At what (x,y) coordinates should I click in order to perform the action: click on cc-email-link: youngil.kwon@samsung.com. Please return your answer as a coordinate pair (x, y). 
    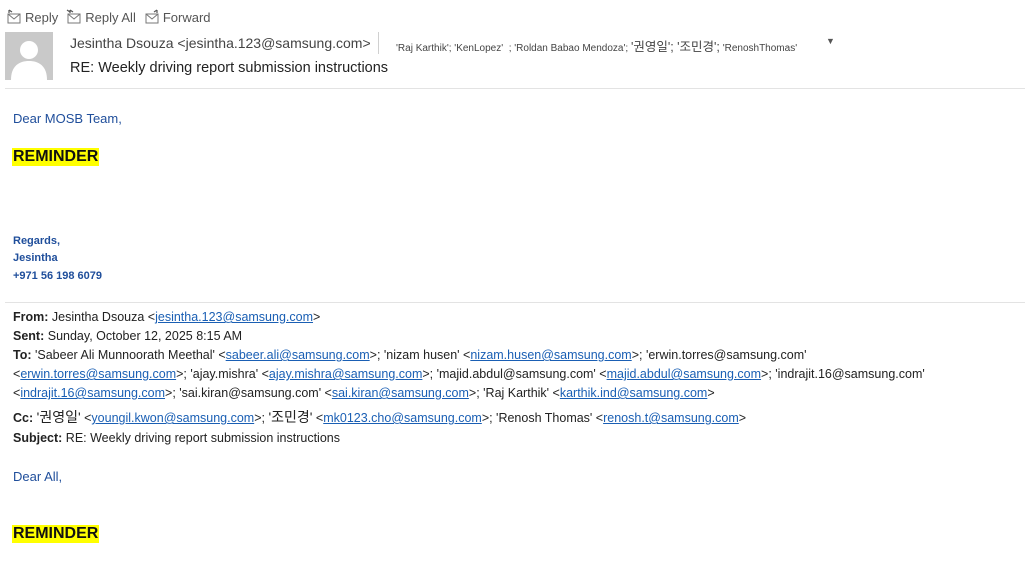
    Looking at the image, I should click on (172, 418).